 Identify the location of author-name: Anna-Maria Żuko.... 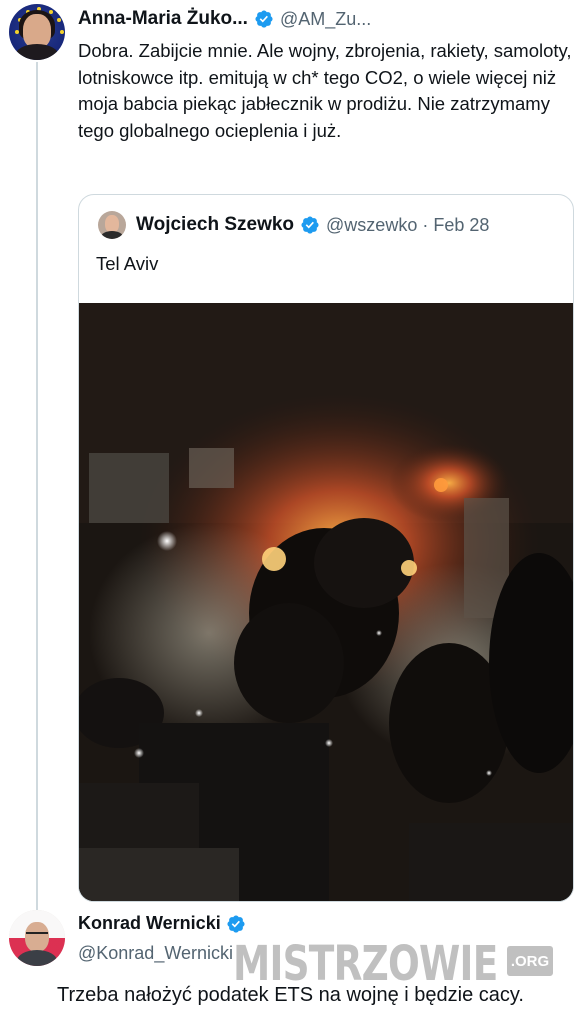
(163, 19).